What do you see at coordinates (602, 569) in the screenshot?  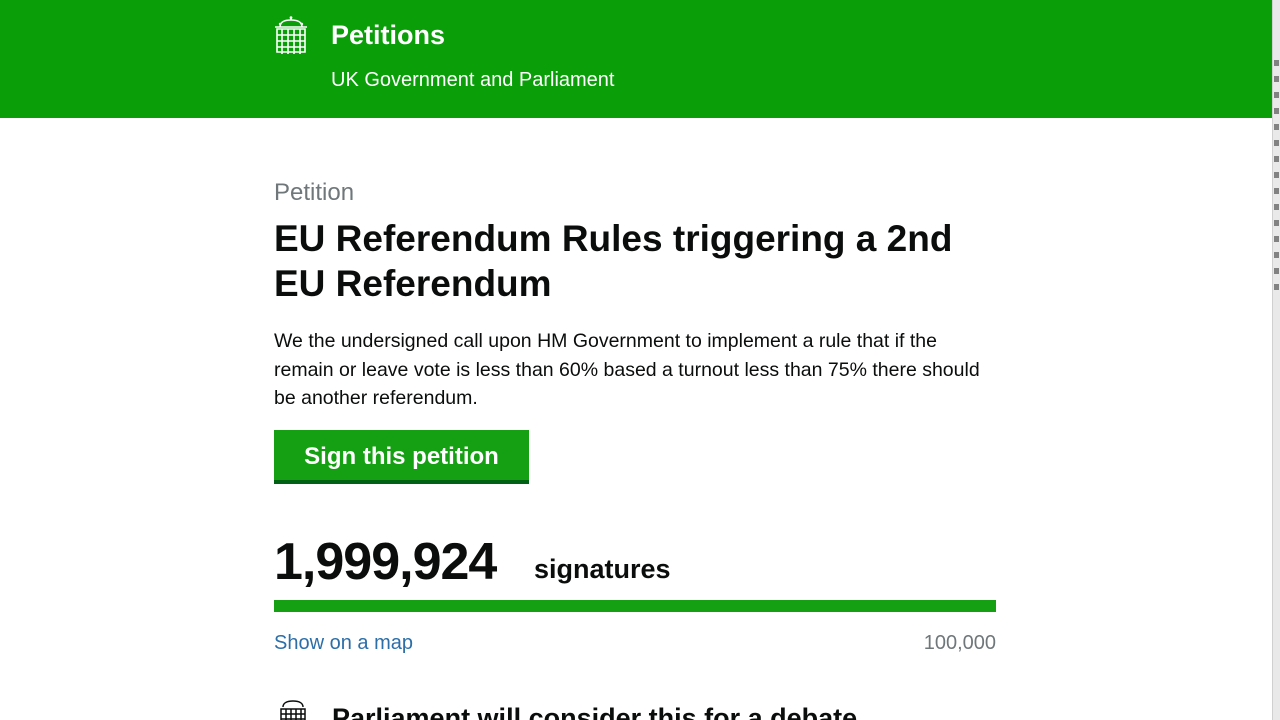 I see `signature-count-label: signatures` at bounding box center [602, 569].